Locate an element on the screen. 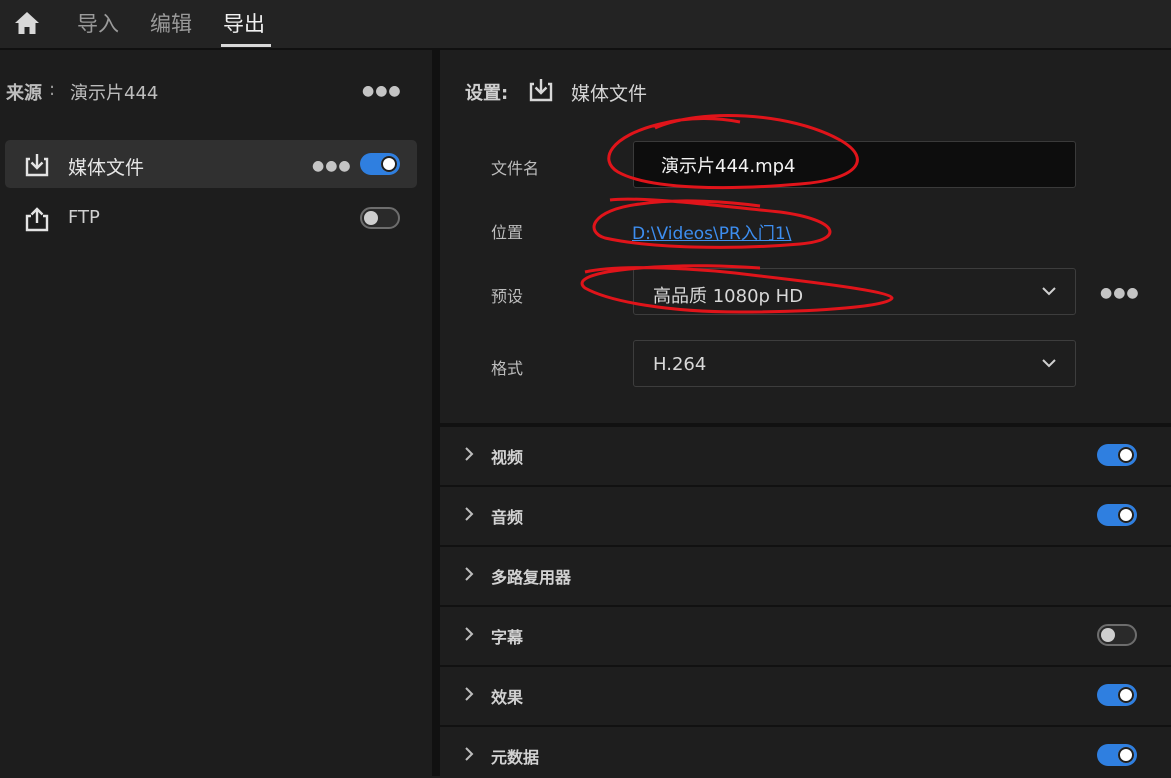 Image resolution: width=1171 pixels, height=778 pixels. active-tab-indicator is located at coordinates (246, 45).